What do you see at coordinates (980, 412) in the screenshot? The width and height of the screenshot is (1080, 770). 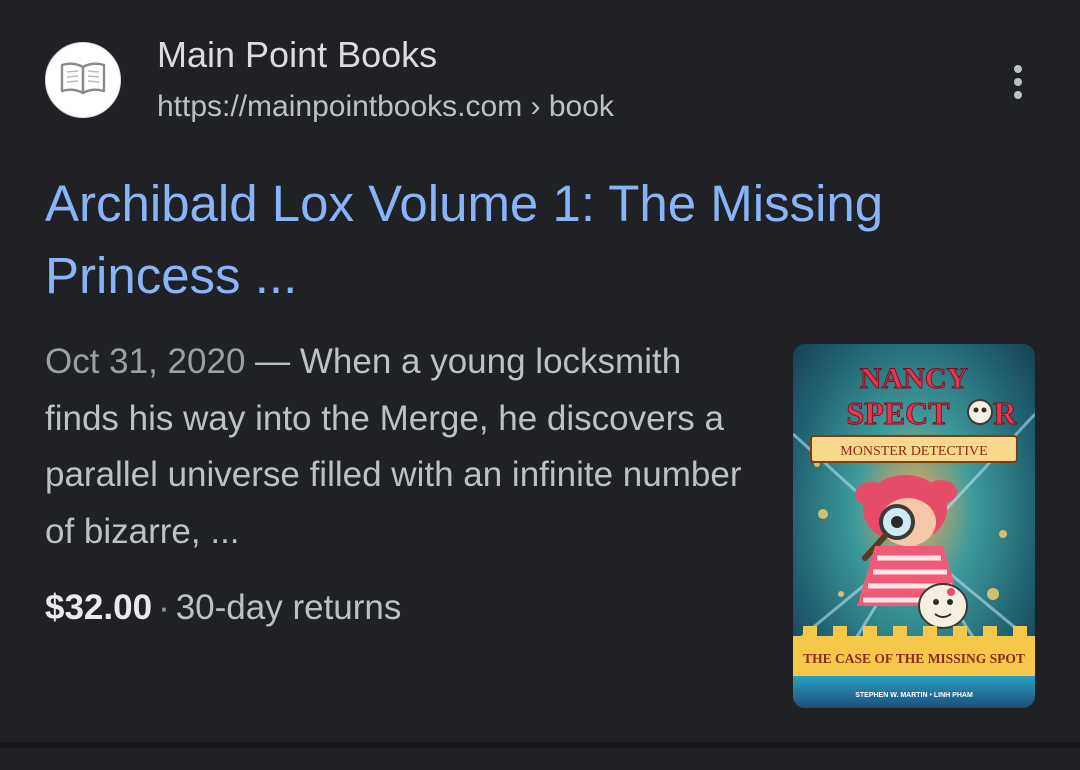 I see `skull-o-icon` at bounding box center [980, 412].